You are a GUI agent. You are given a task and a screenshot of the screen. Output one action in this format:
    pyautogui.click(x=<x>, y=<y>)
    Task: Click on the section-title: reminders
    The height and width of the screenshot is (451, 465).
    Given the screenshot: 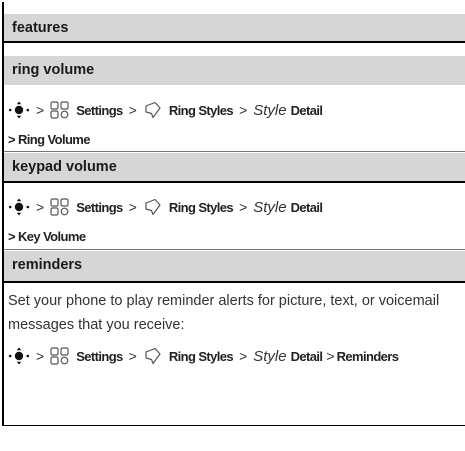 What is the action you would take?
    pyautogui.click(x=47, y=265)
    